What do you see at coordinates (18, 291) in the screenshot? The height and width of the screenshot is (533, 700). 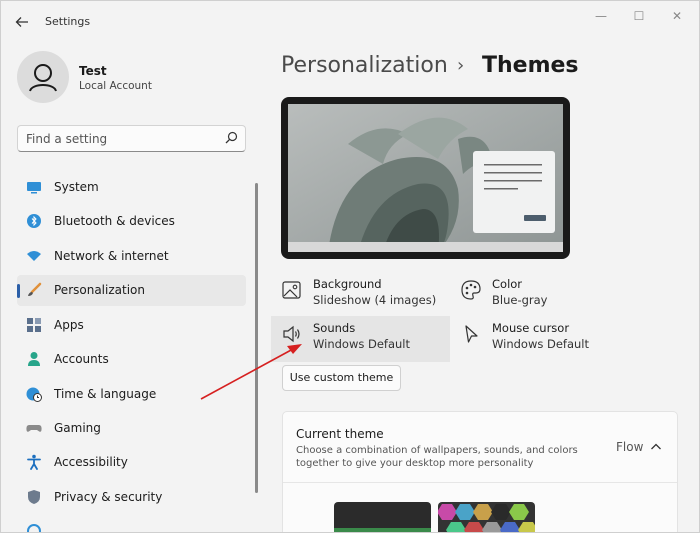 I see `active-indicator` at bounding box center [18, 291].